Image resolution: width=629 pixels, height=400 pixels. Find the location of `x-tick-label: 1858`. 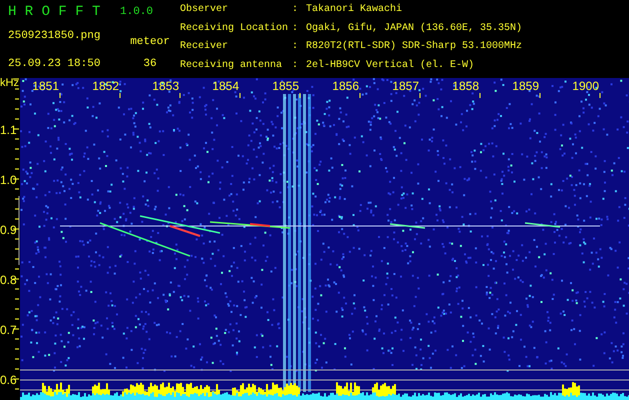

x-tick-label: 1858 is located at coordinates (465, 86).